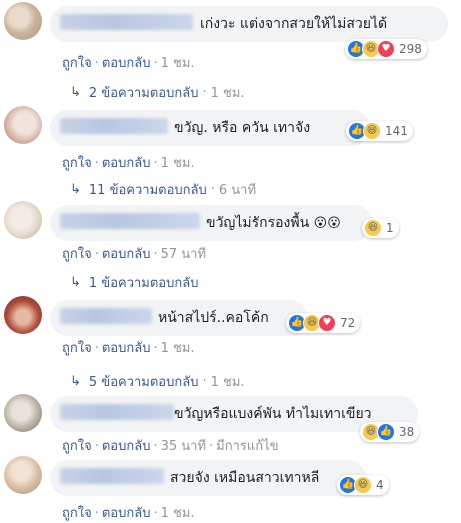 This screenshot has width=461, height=523. Describe the element at coordinates (183, 446) in the screenshot. I see `comment-time: 35 นาที` at that location.